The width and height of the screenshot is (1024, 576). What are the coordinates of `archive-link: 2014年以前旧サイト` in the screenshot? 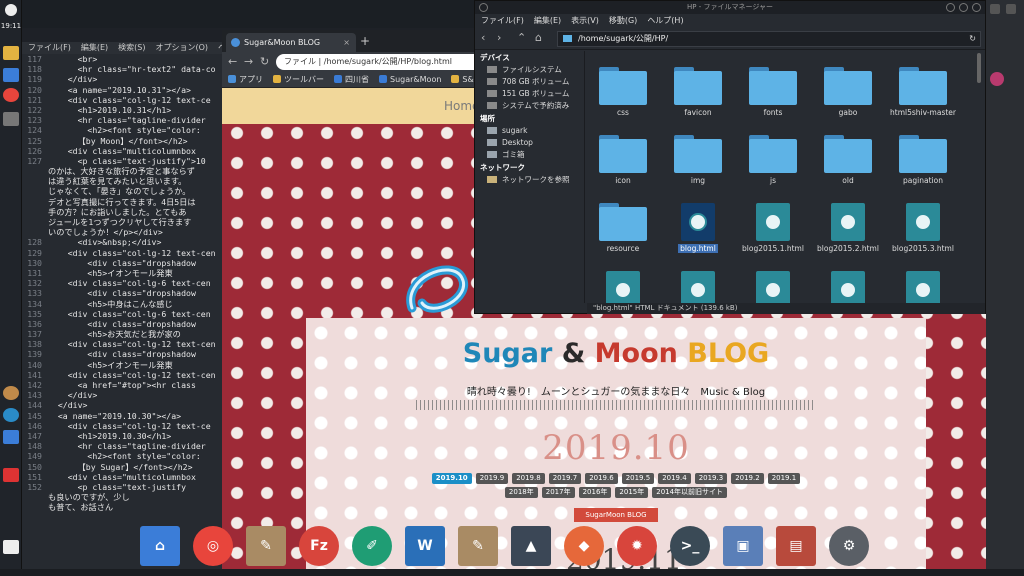 It's located at (690, 492).